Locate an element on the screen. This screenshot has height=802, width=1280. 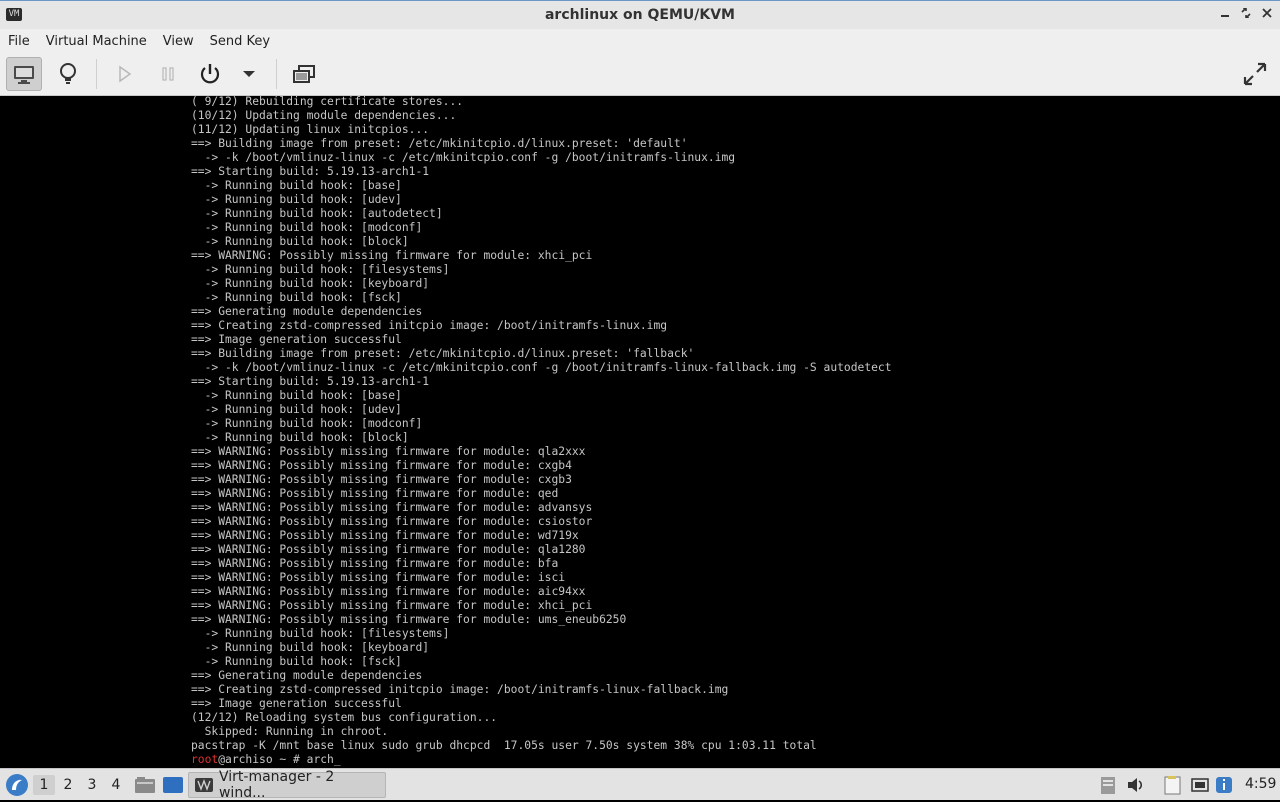
snapshots-icon is located at coordinates (304, 74).